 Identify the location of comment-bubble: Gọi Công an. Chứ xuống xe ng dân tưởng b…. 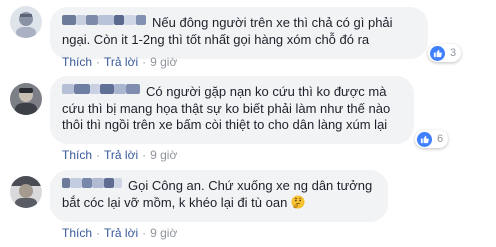
(219, 196).